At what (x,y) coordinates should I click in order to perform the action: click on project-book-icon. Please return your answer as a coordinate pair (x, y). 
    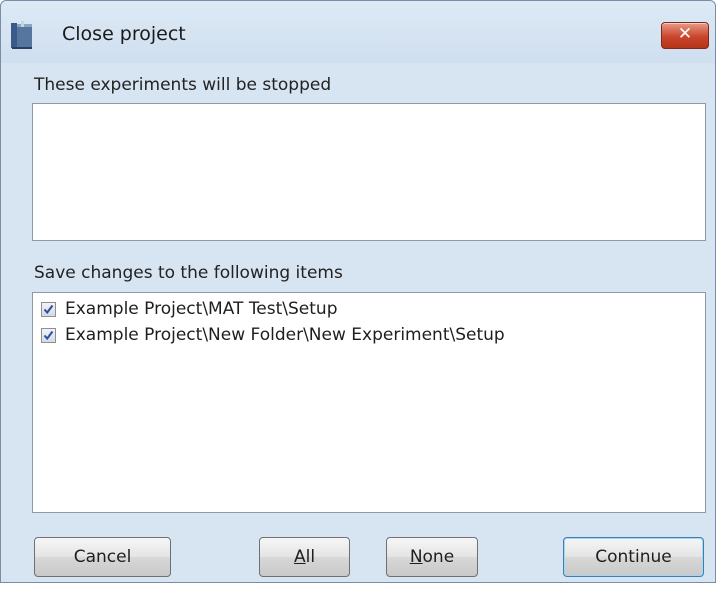
    Looking at the image, I should click on (23, 35).